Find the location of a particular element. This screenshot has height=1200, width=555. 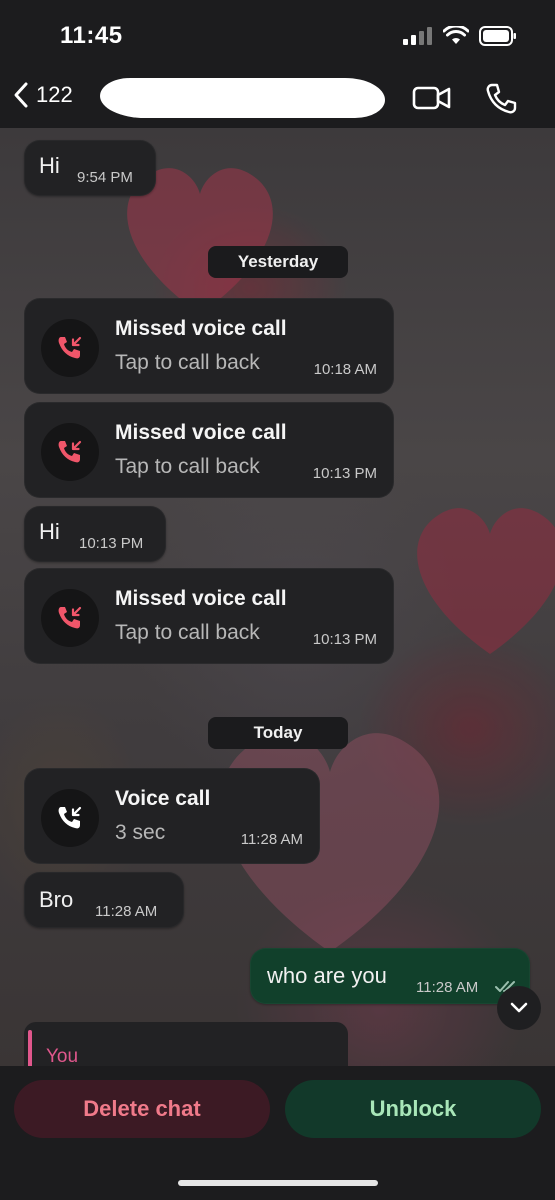

message-time: 10:13 PM is located at coordinates (111, 543).